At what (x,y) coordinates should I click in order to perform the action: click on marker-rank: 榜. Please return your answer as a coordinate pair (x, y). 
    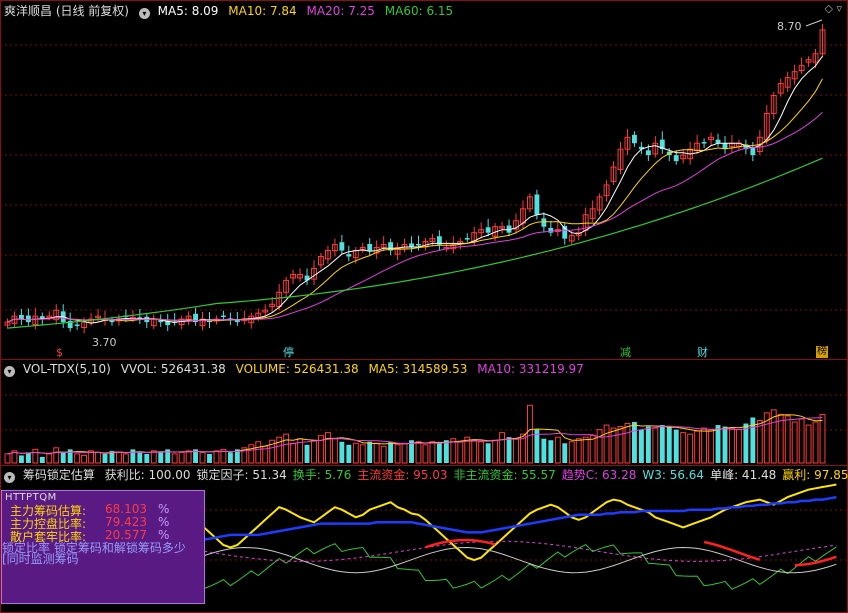
    Looking at the image, I should click on (822, 352).